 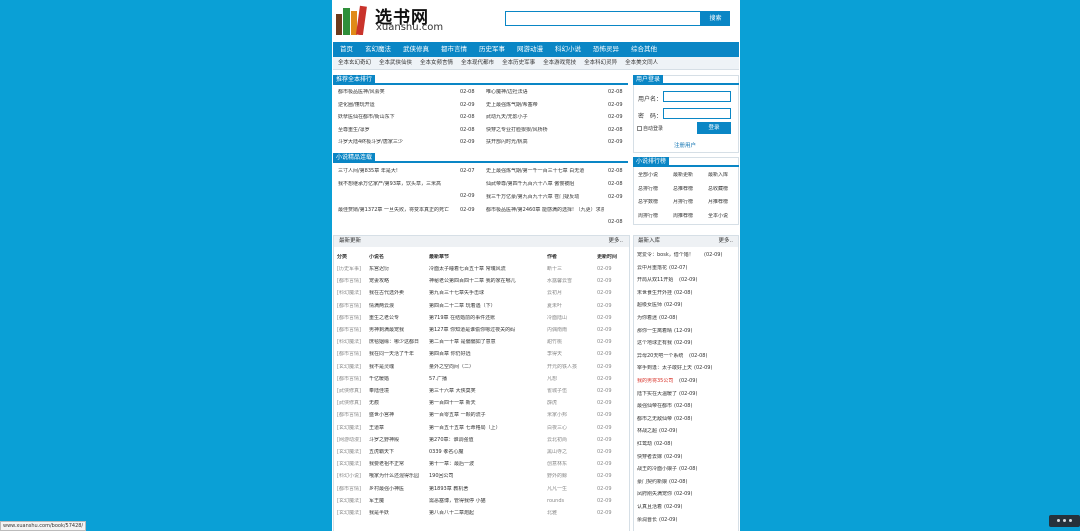 I want to click on book-link: 这个地球正有我, so click(x=654, y=343).